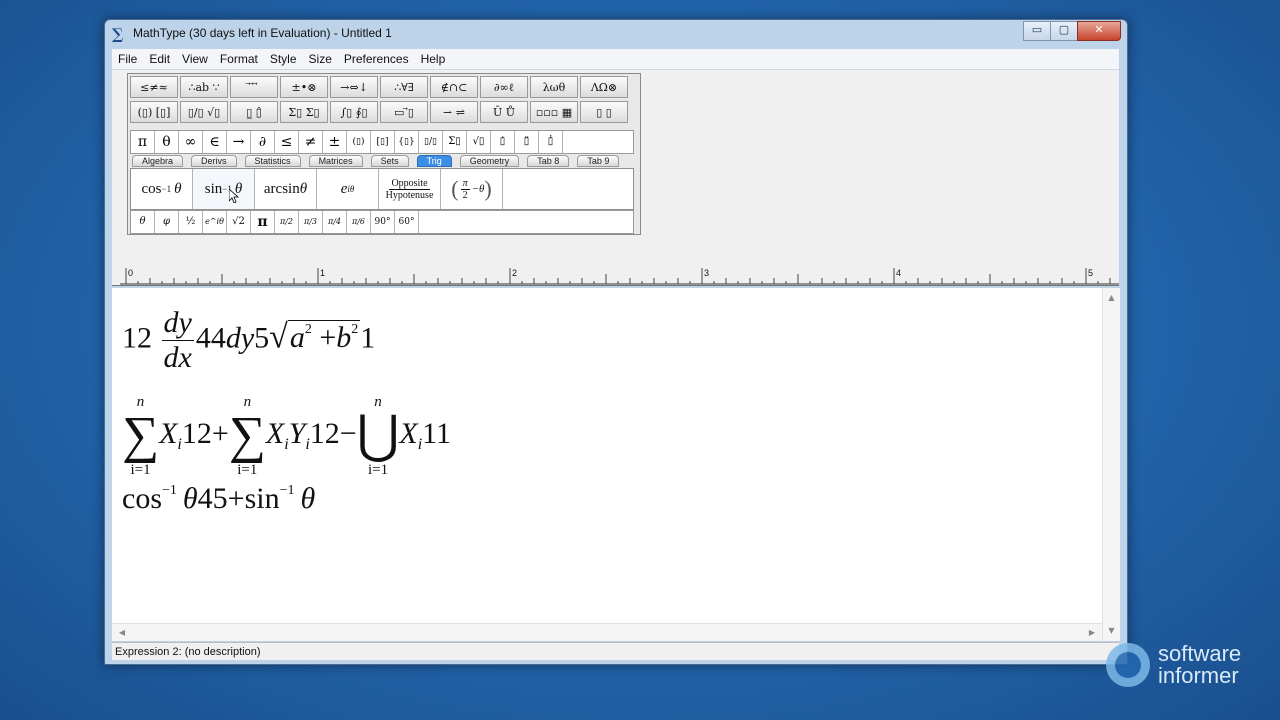 This screenshot has height=720, width=1280. Describe the element at coordinates (304, 87) in the screenshot. I see `operators-palette-button: ±•⊗` at that location.